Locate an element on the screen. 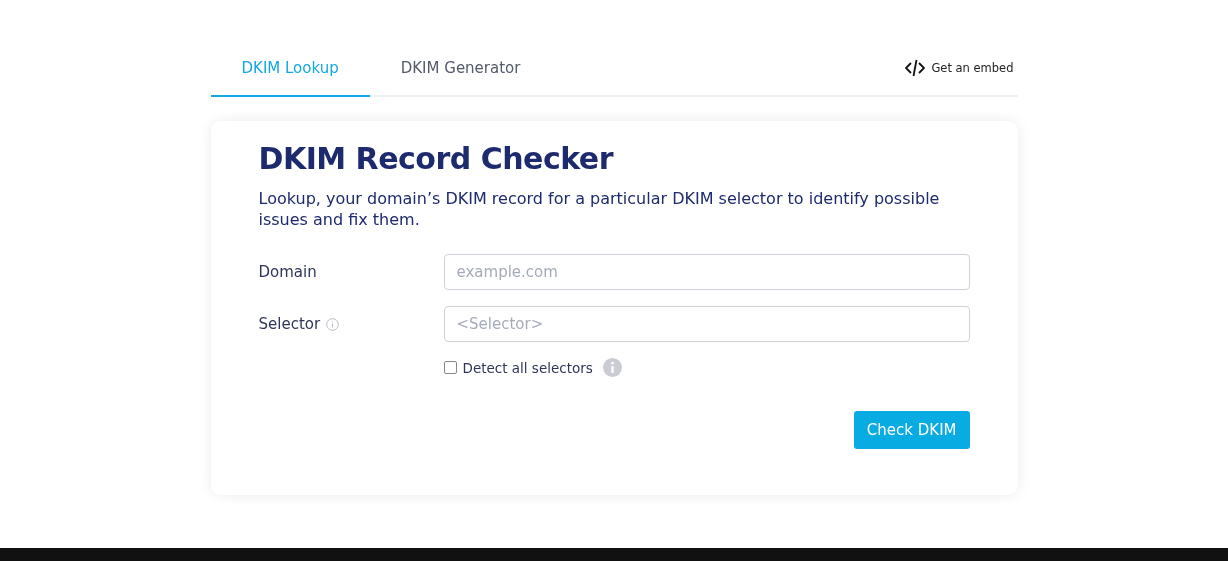 Image resolution: width=1228 pixels, height=561 pixels. card-description: Lookup, your domain’s DKIM record for a particular DKIM selector to identify possible issues and fix them. is located at coordinates (599, 209).